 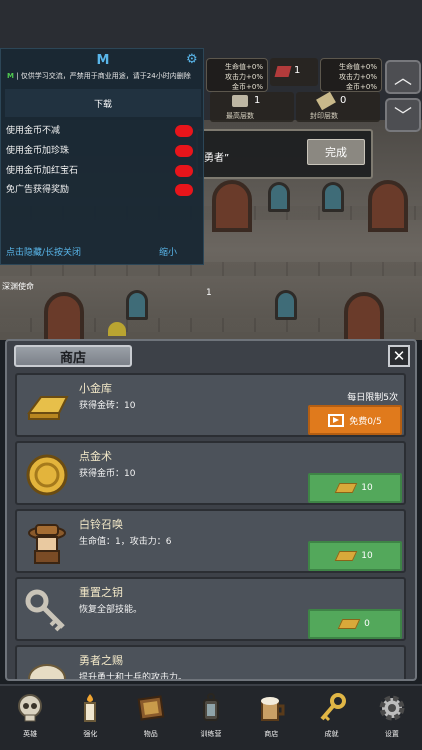 I want to click on mod-notice-text: | 仅供学习交流，严禁用于商业用途，请于24小时内删除, so click(x=103, y=76).